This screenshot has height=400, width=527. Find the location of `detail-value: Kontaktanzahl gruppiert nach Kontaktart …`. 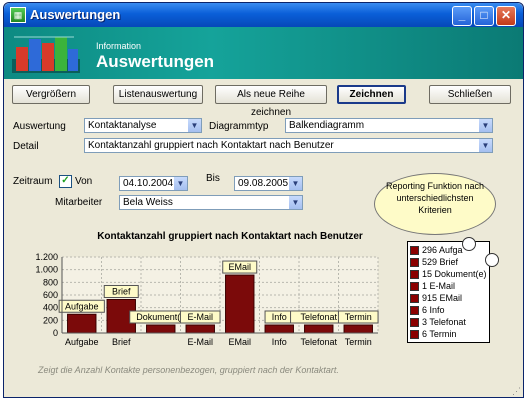

detail-value: Kontaktanzahl gruppiert nach Kontaktart … is located at coordinates (211, 145).